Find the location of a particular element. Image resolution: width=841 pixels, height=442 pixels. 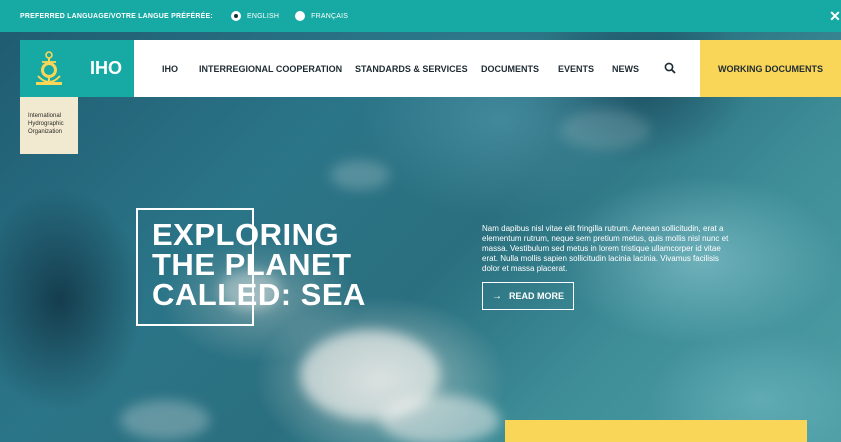

arrow-right-icon: → is located at coordinates (496, 296).